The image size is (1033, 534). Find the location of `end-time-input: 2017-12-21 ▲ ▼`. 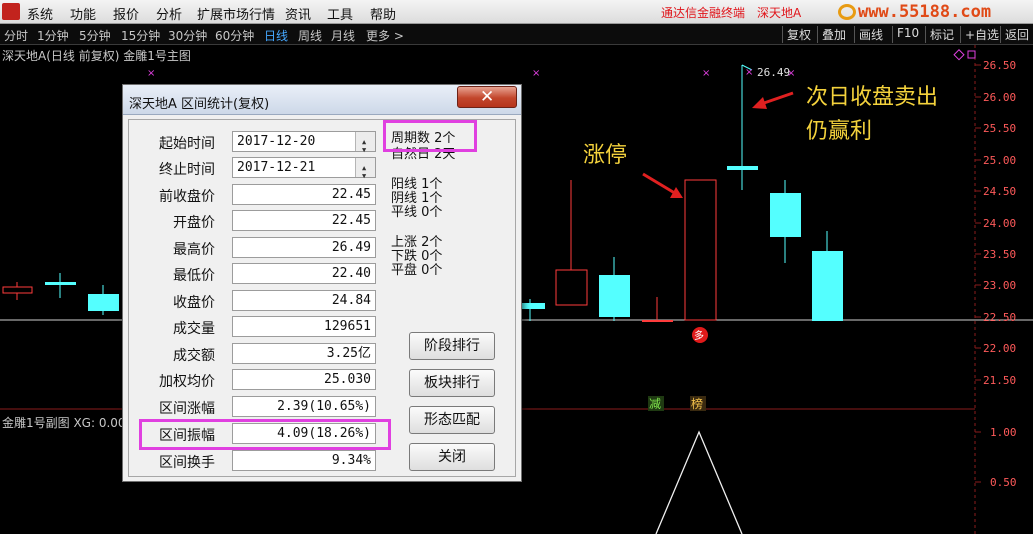

end-time-input: 2017-12-21 ▲ ▼ is located at coordinates (304, 168).